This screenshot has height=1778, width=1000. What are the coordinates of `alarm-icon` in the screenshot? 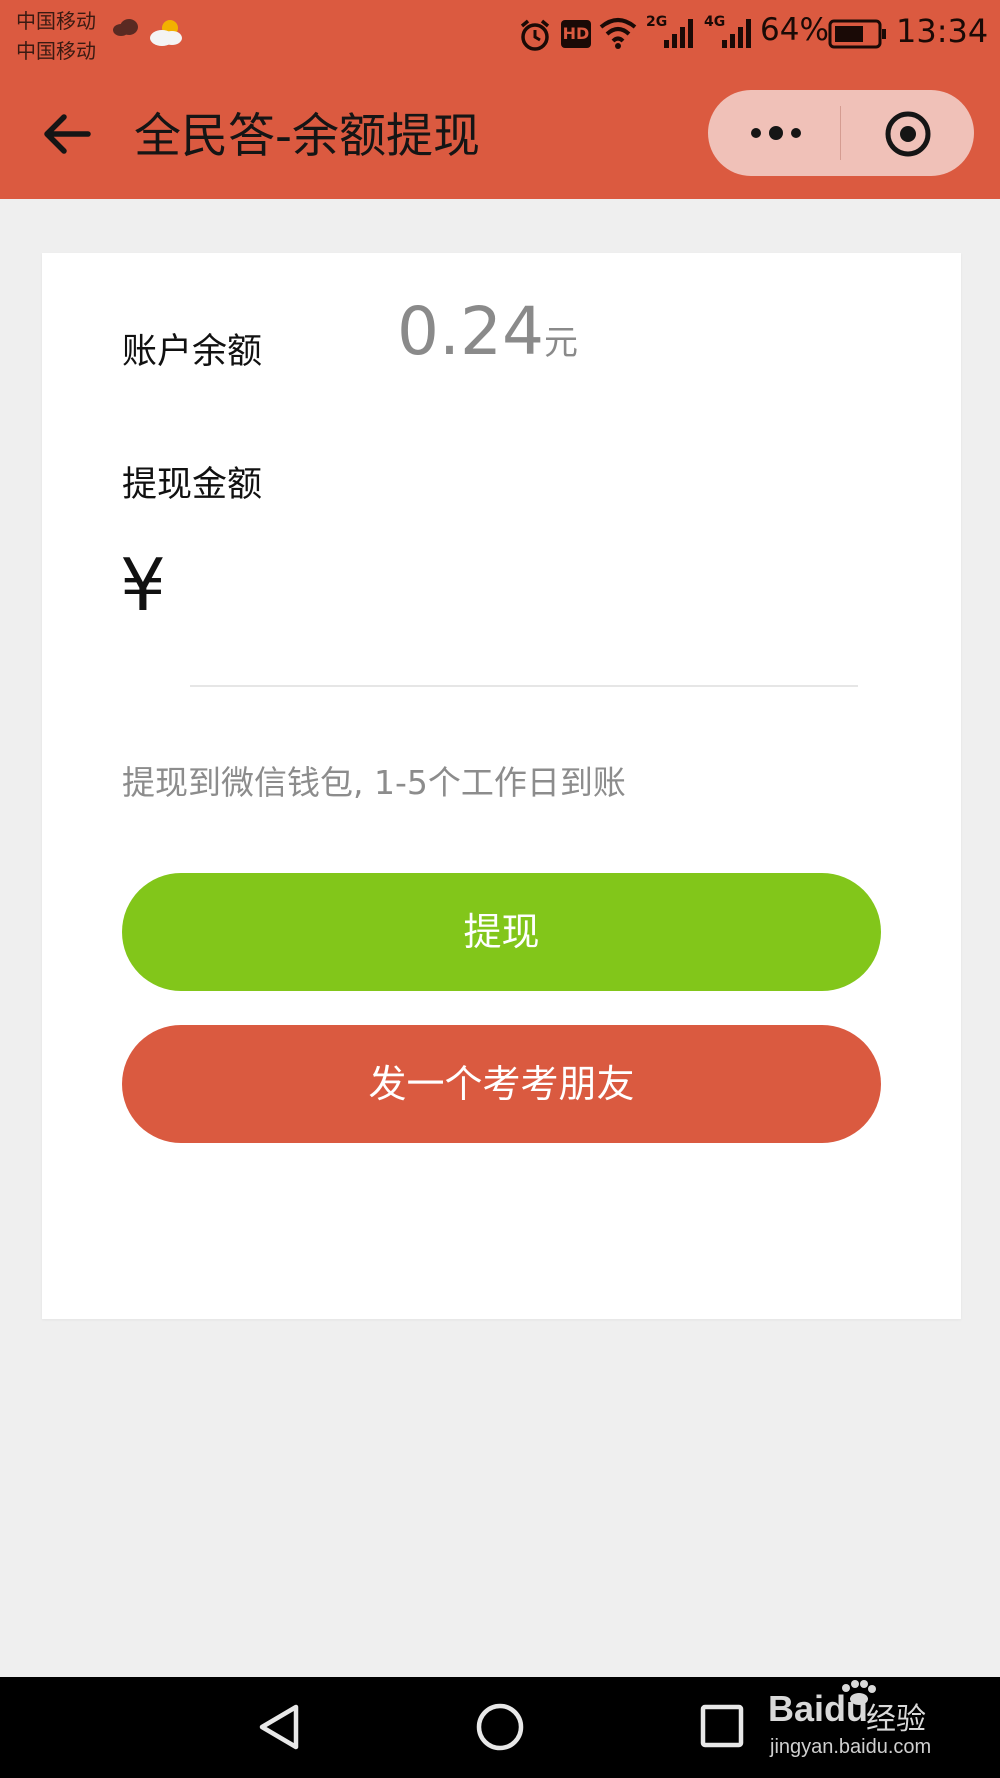 It's located at (535, 35).